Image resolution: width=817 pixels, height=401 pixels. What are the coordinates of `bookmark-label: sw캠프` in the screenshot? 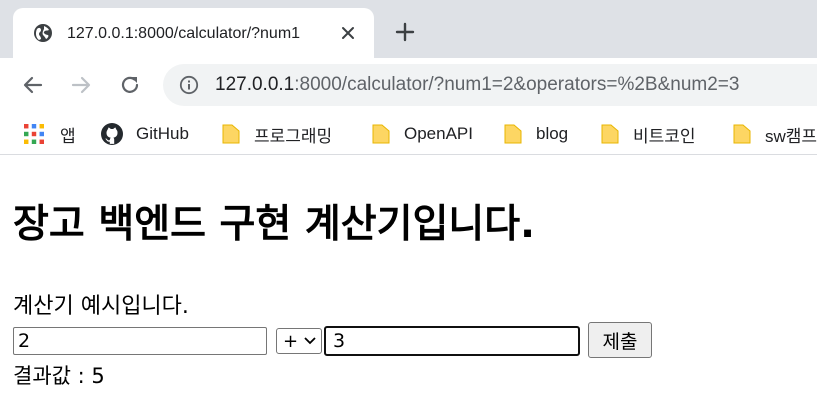 It's located at (791, 136).